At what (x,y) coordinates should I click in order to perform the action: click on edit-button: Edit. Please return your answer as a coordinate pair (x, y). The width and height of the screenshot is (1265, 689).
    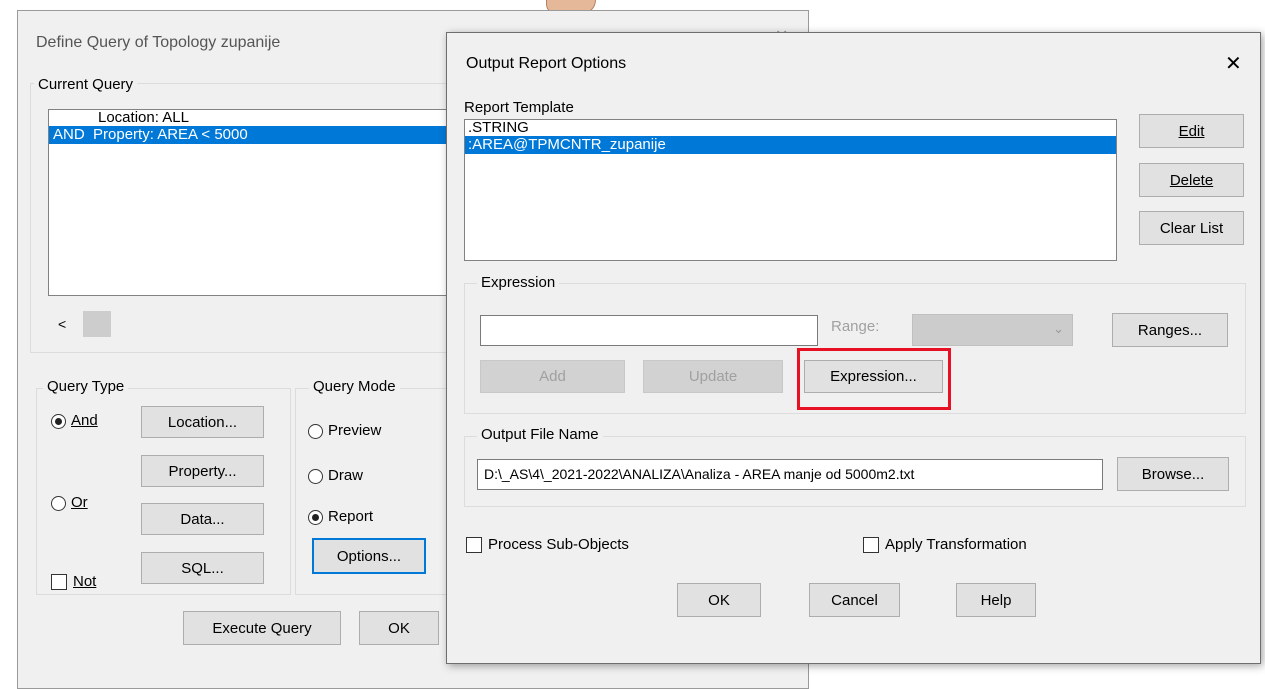
    Looking at the image, I should click on (1191, 131).